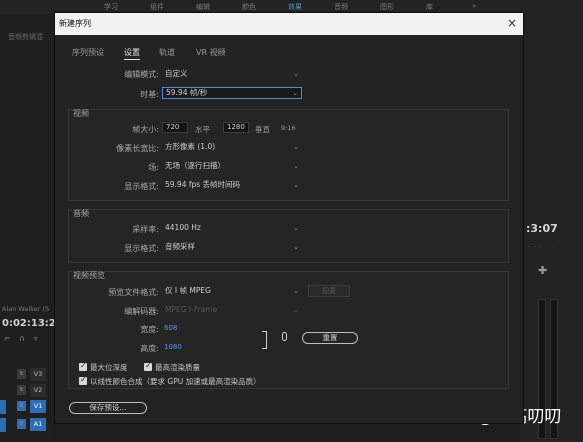  I want to click on preview-file-format-label: 预览文件格式:, so click(133, 292).